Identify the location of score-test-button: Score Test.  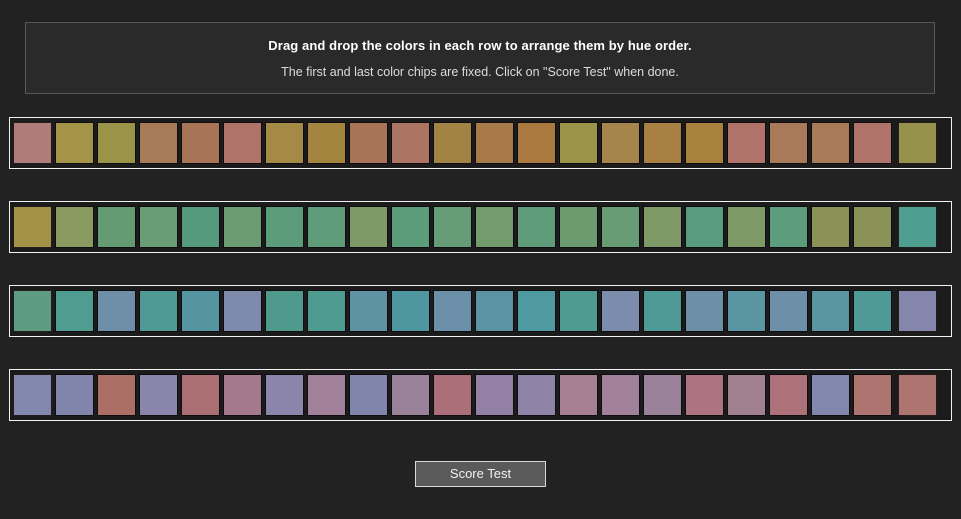
(480, 474).